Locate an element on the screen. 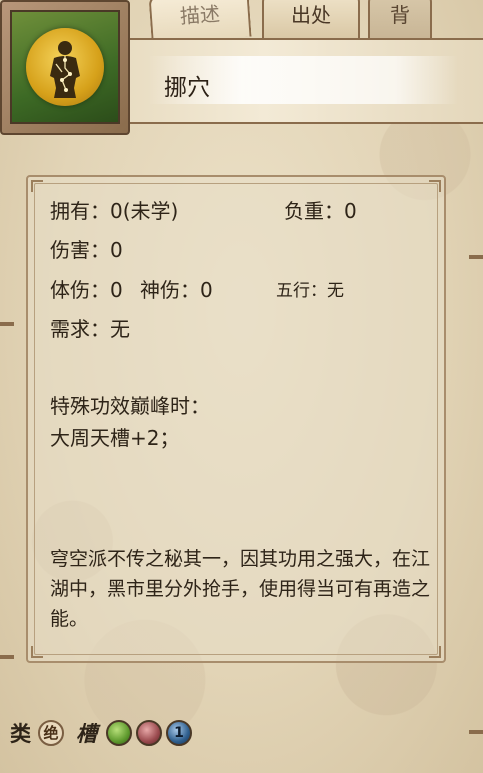 Image resolution: width=483 pixels, height=773 pixels. tab-source-label: 出处 is located at coordinates (311, 15).